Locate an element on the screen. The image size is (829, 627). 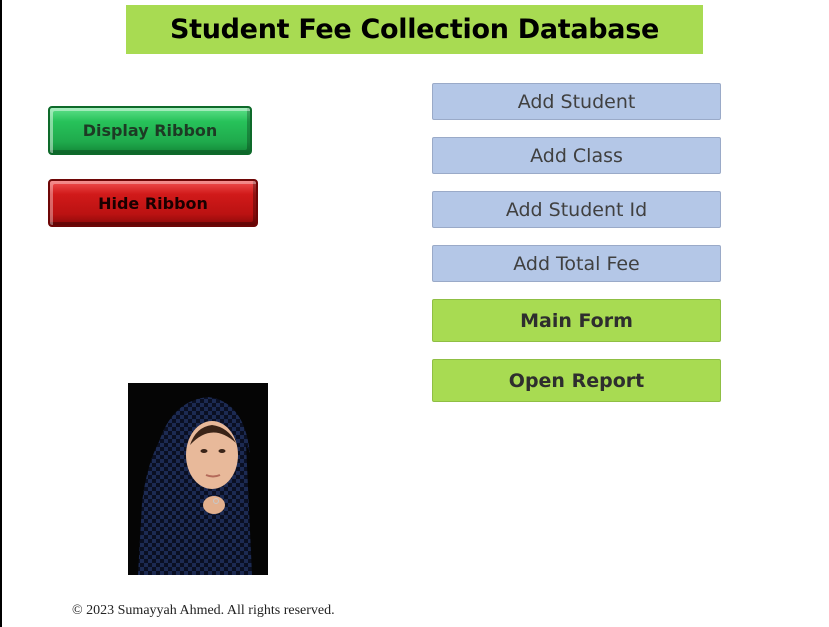
student-photo is located at coordinates (198, 479).